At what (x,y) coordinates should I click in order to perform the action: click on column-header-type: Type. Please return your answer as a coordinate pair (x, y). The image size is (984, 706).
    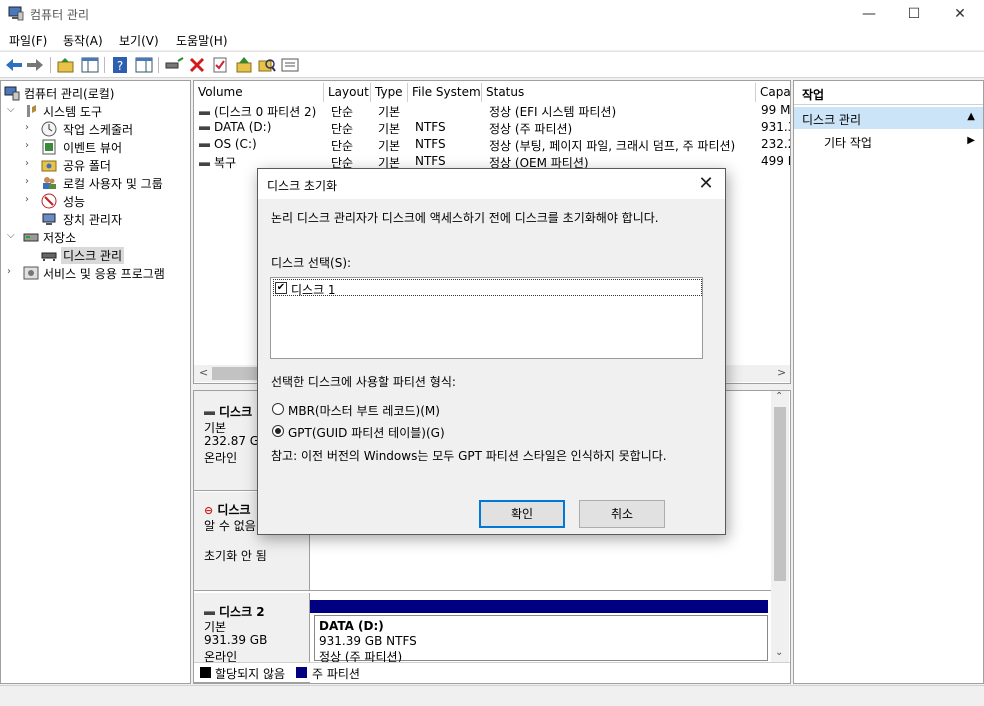
    Looking at the image, I should click on (389, 92).